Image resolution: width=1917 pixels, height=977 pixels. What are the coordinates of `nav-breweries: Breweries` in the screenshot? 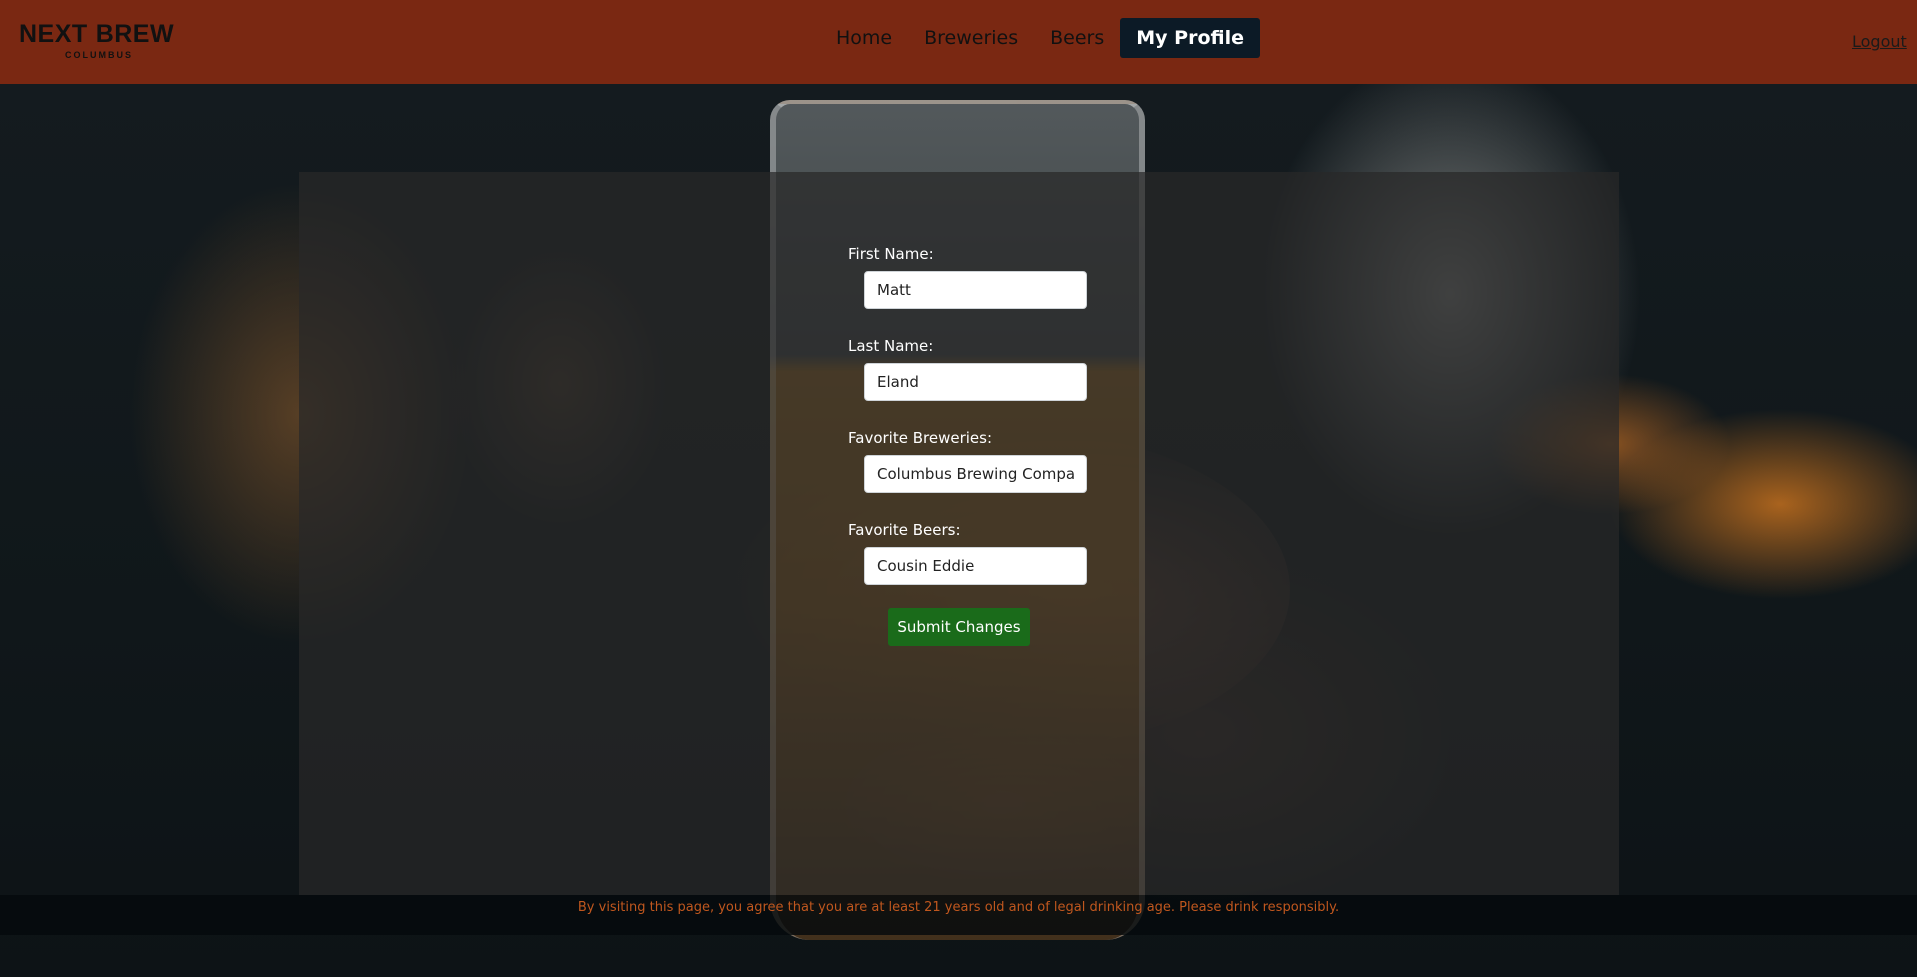 It's located at (971, 38).